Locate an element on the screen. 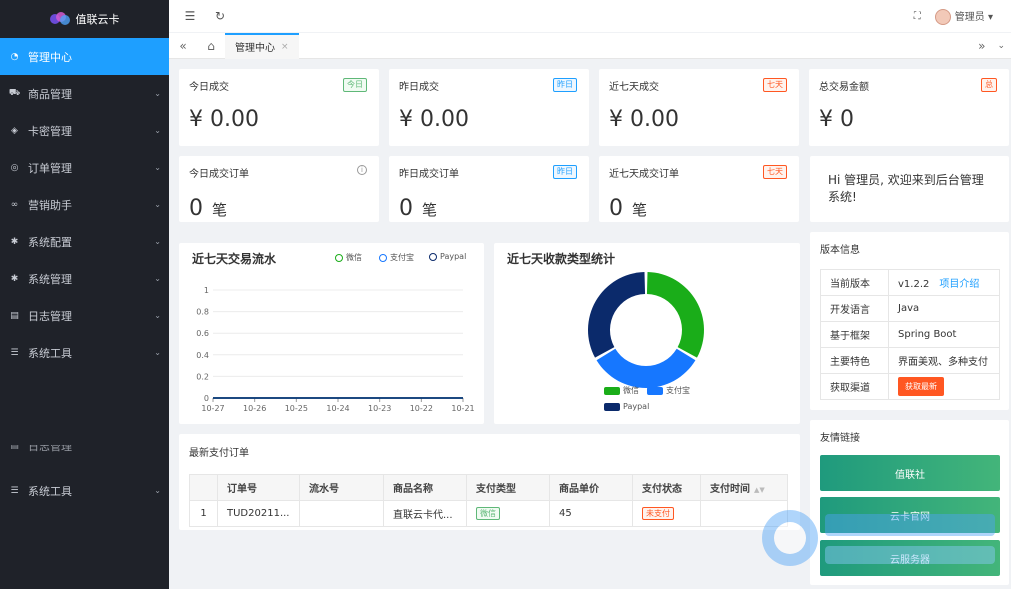  legend-item: 支付宝 is located at coordinates (668, 390).